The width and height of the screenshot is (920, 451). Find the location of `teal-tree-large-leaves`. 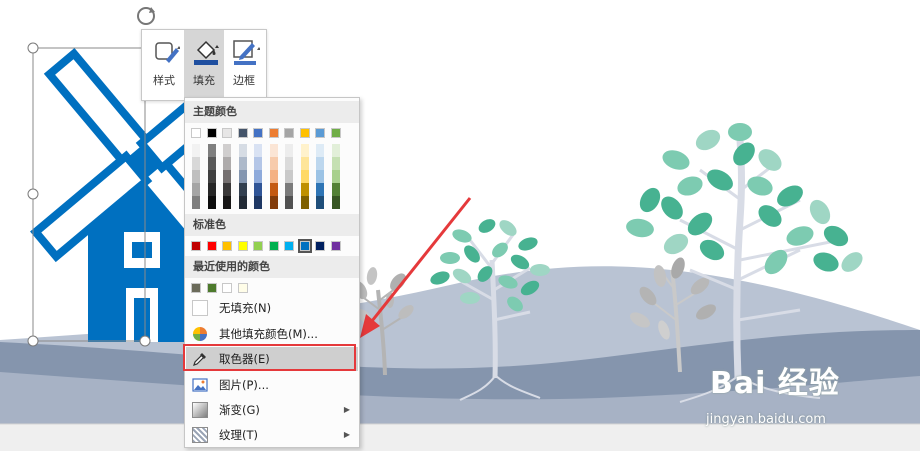

teal-tree-large-leaves is located at coordinates (744, 199).